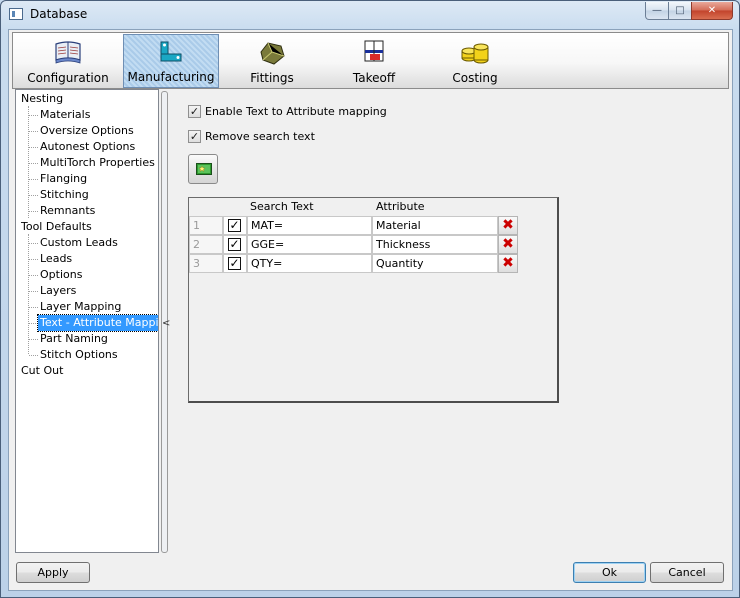 This screenshot has width=740, height=598. Describe the element at coordinates (80, 307) in the screenshot. I see `tree-item-layer-mapping: Layer Mapping` at that location.